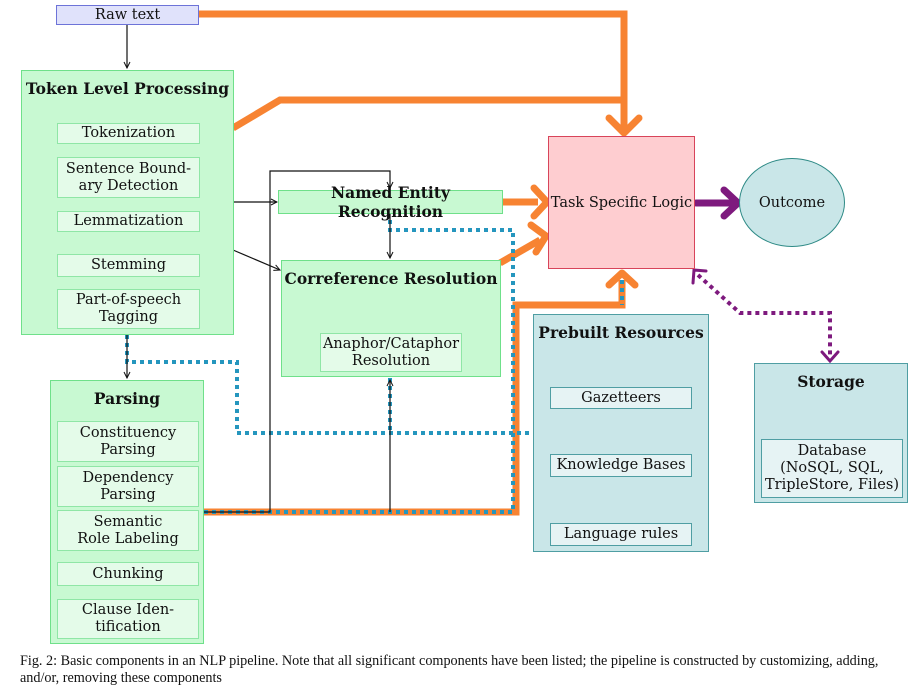 The width and height of the screenshot is (917, 696). I want to click on prebuilt-item-language-rules: Language rules, so click(621, 534).